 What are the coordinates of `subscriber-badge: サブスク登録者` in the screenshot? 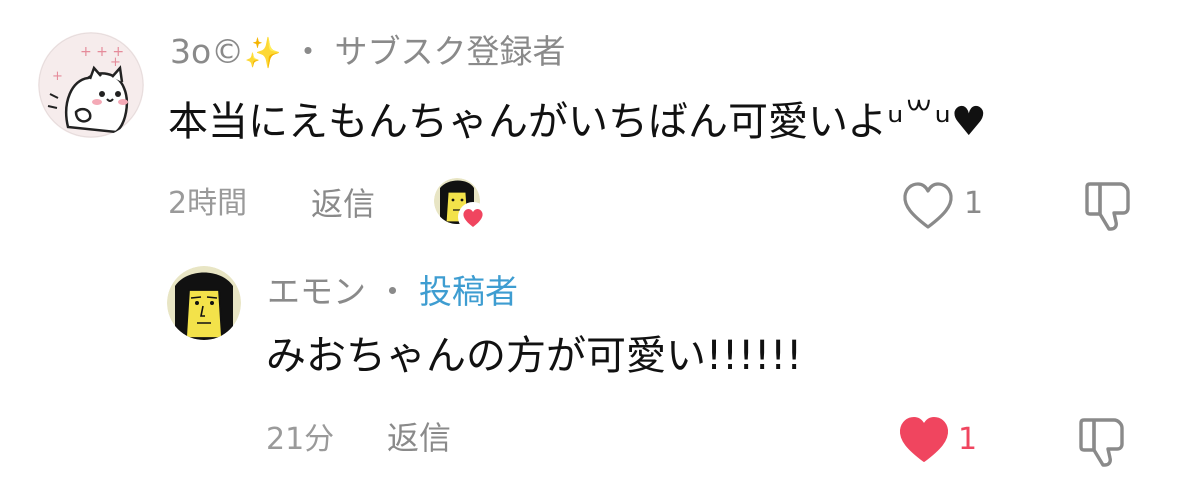 It's located at (450, 51).